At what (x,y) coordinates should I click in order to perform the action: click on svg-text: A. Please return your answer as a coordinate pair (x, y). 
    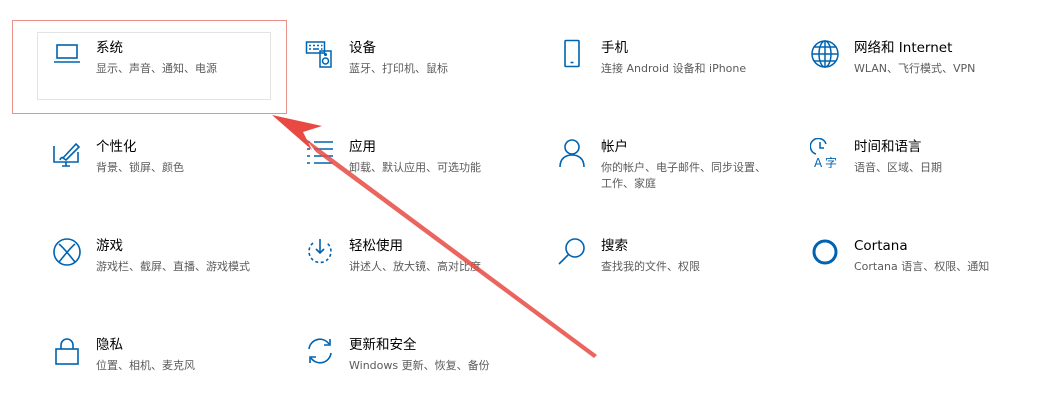
    Looking at the image, I should click on (818, 162).